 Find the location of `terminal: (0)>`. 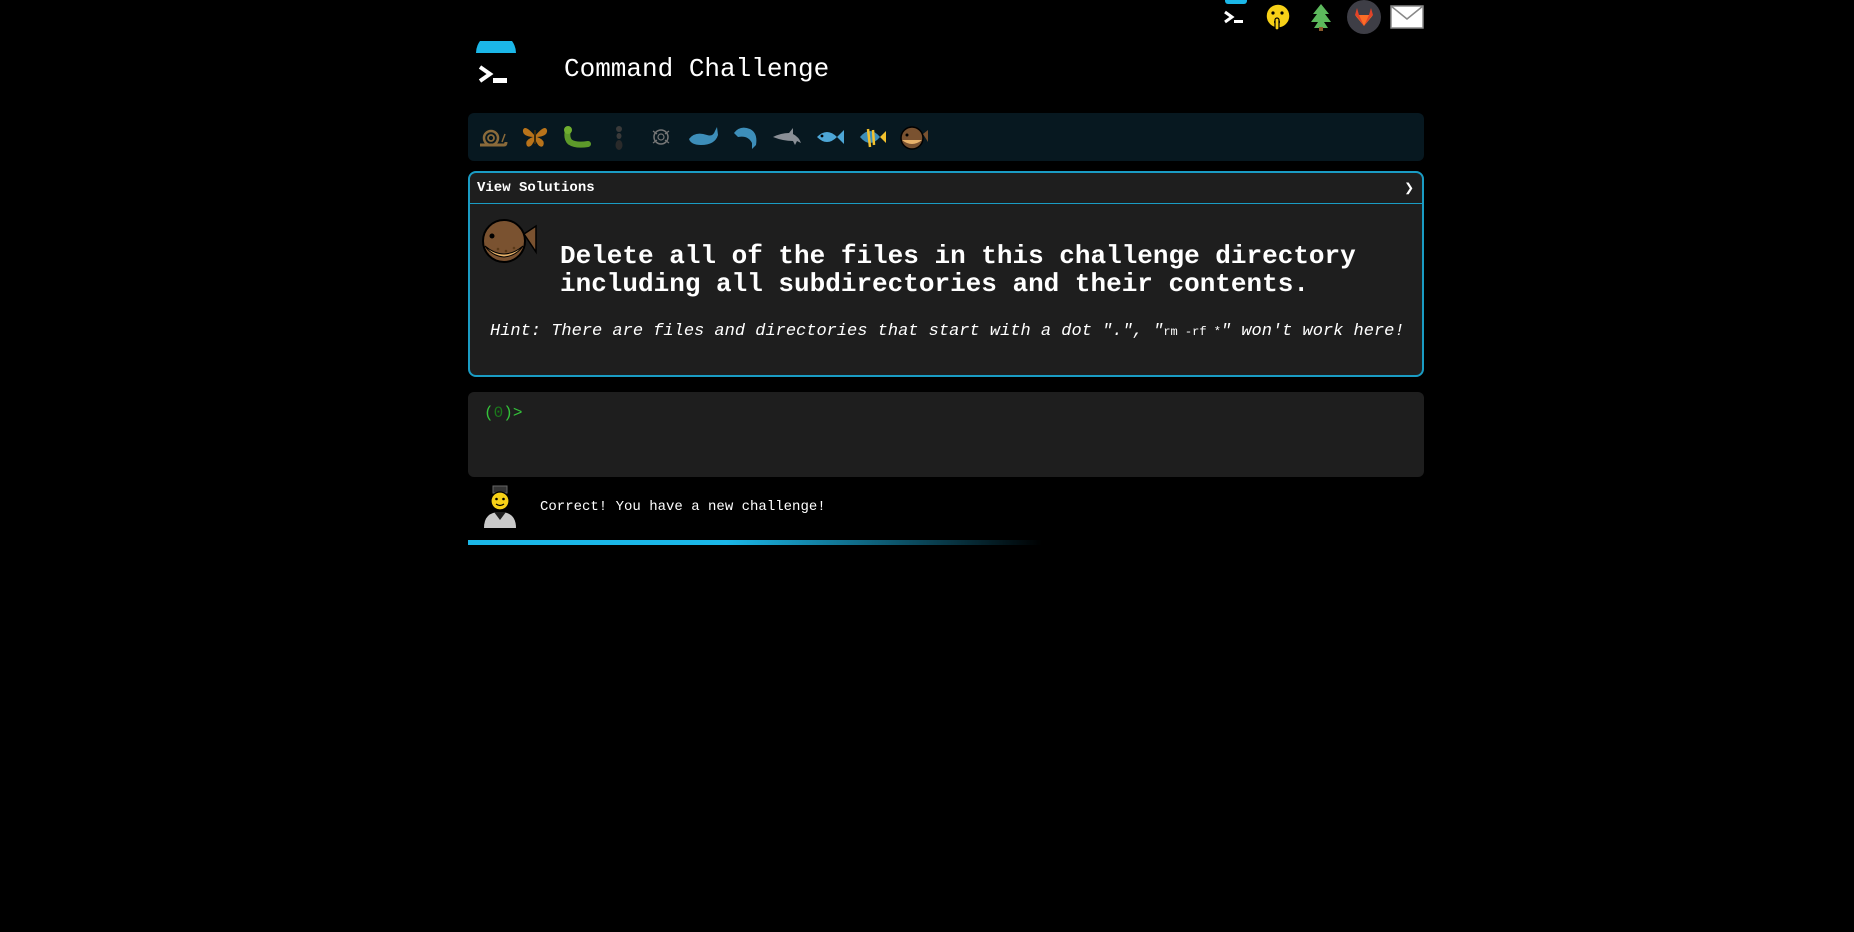

terminal: (0)> is located at coordinates (946, 434).